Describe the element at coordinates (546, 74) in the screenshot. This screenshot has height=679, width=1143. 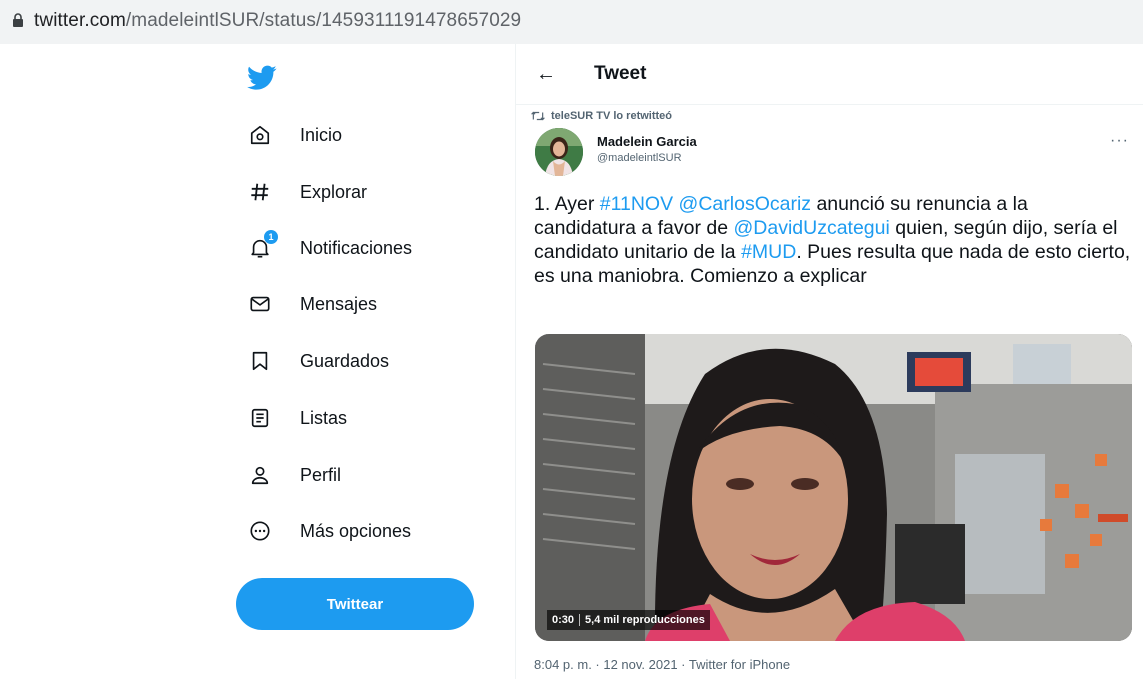
I see `back-arrow-icon: ←` at that location.